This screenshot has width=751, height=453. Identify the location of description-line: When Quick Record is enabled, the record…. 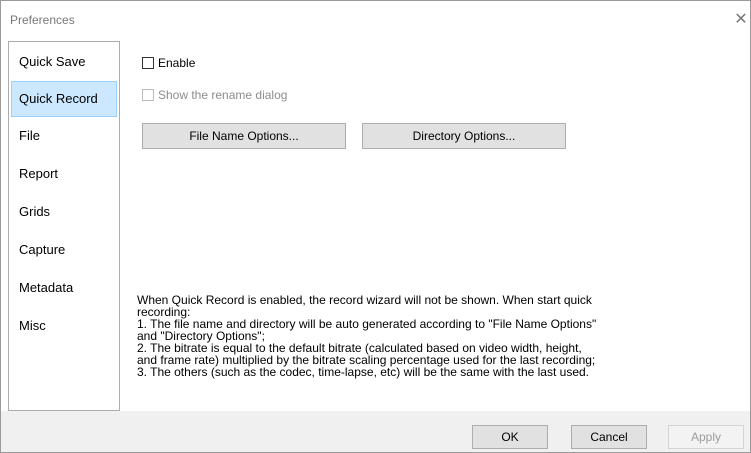
(364, 300).